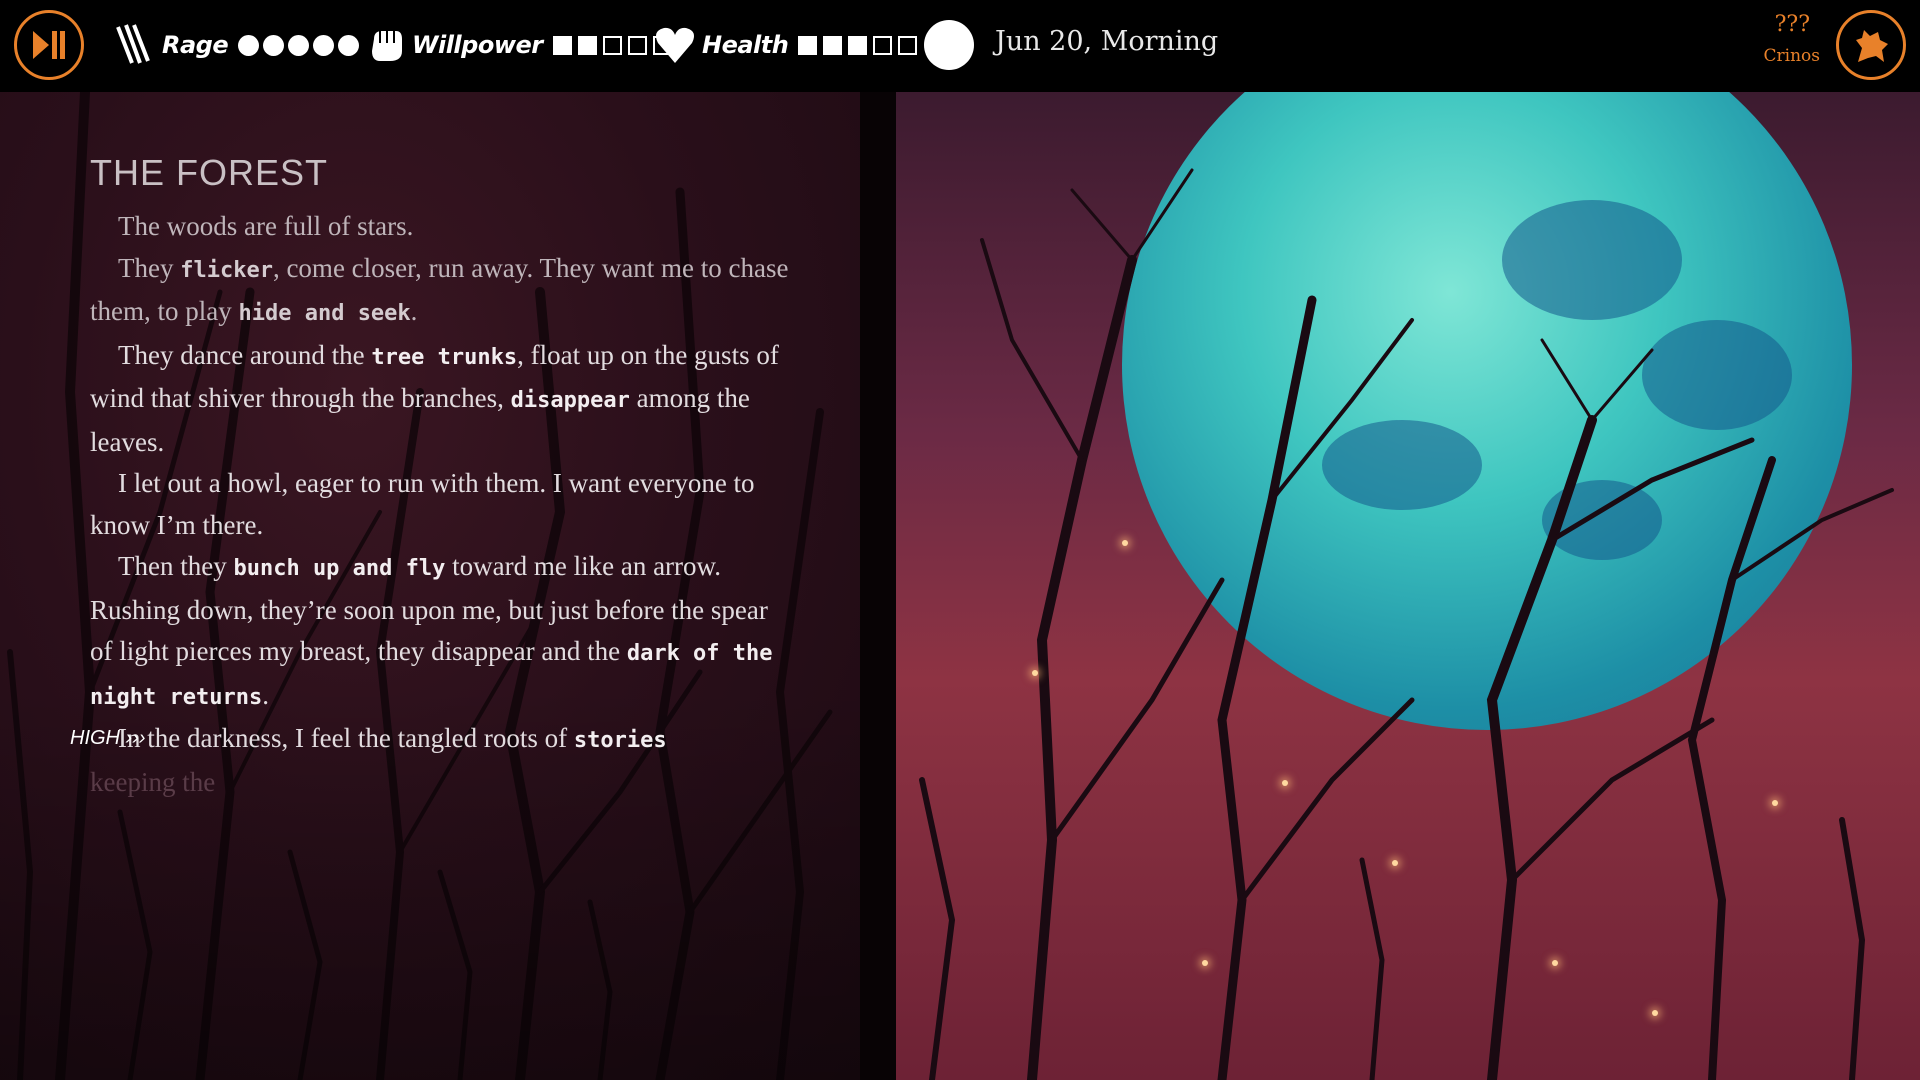 This screenshot has width=1920, height=1080. Describe the element at coordinates (176, 566) in the screenshot. I see `text-span: Then they` at that location.